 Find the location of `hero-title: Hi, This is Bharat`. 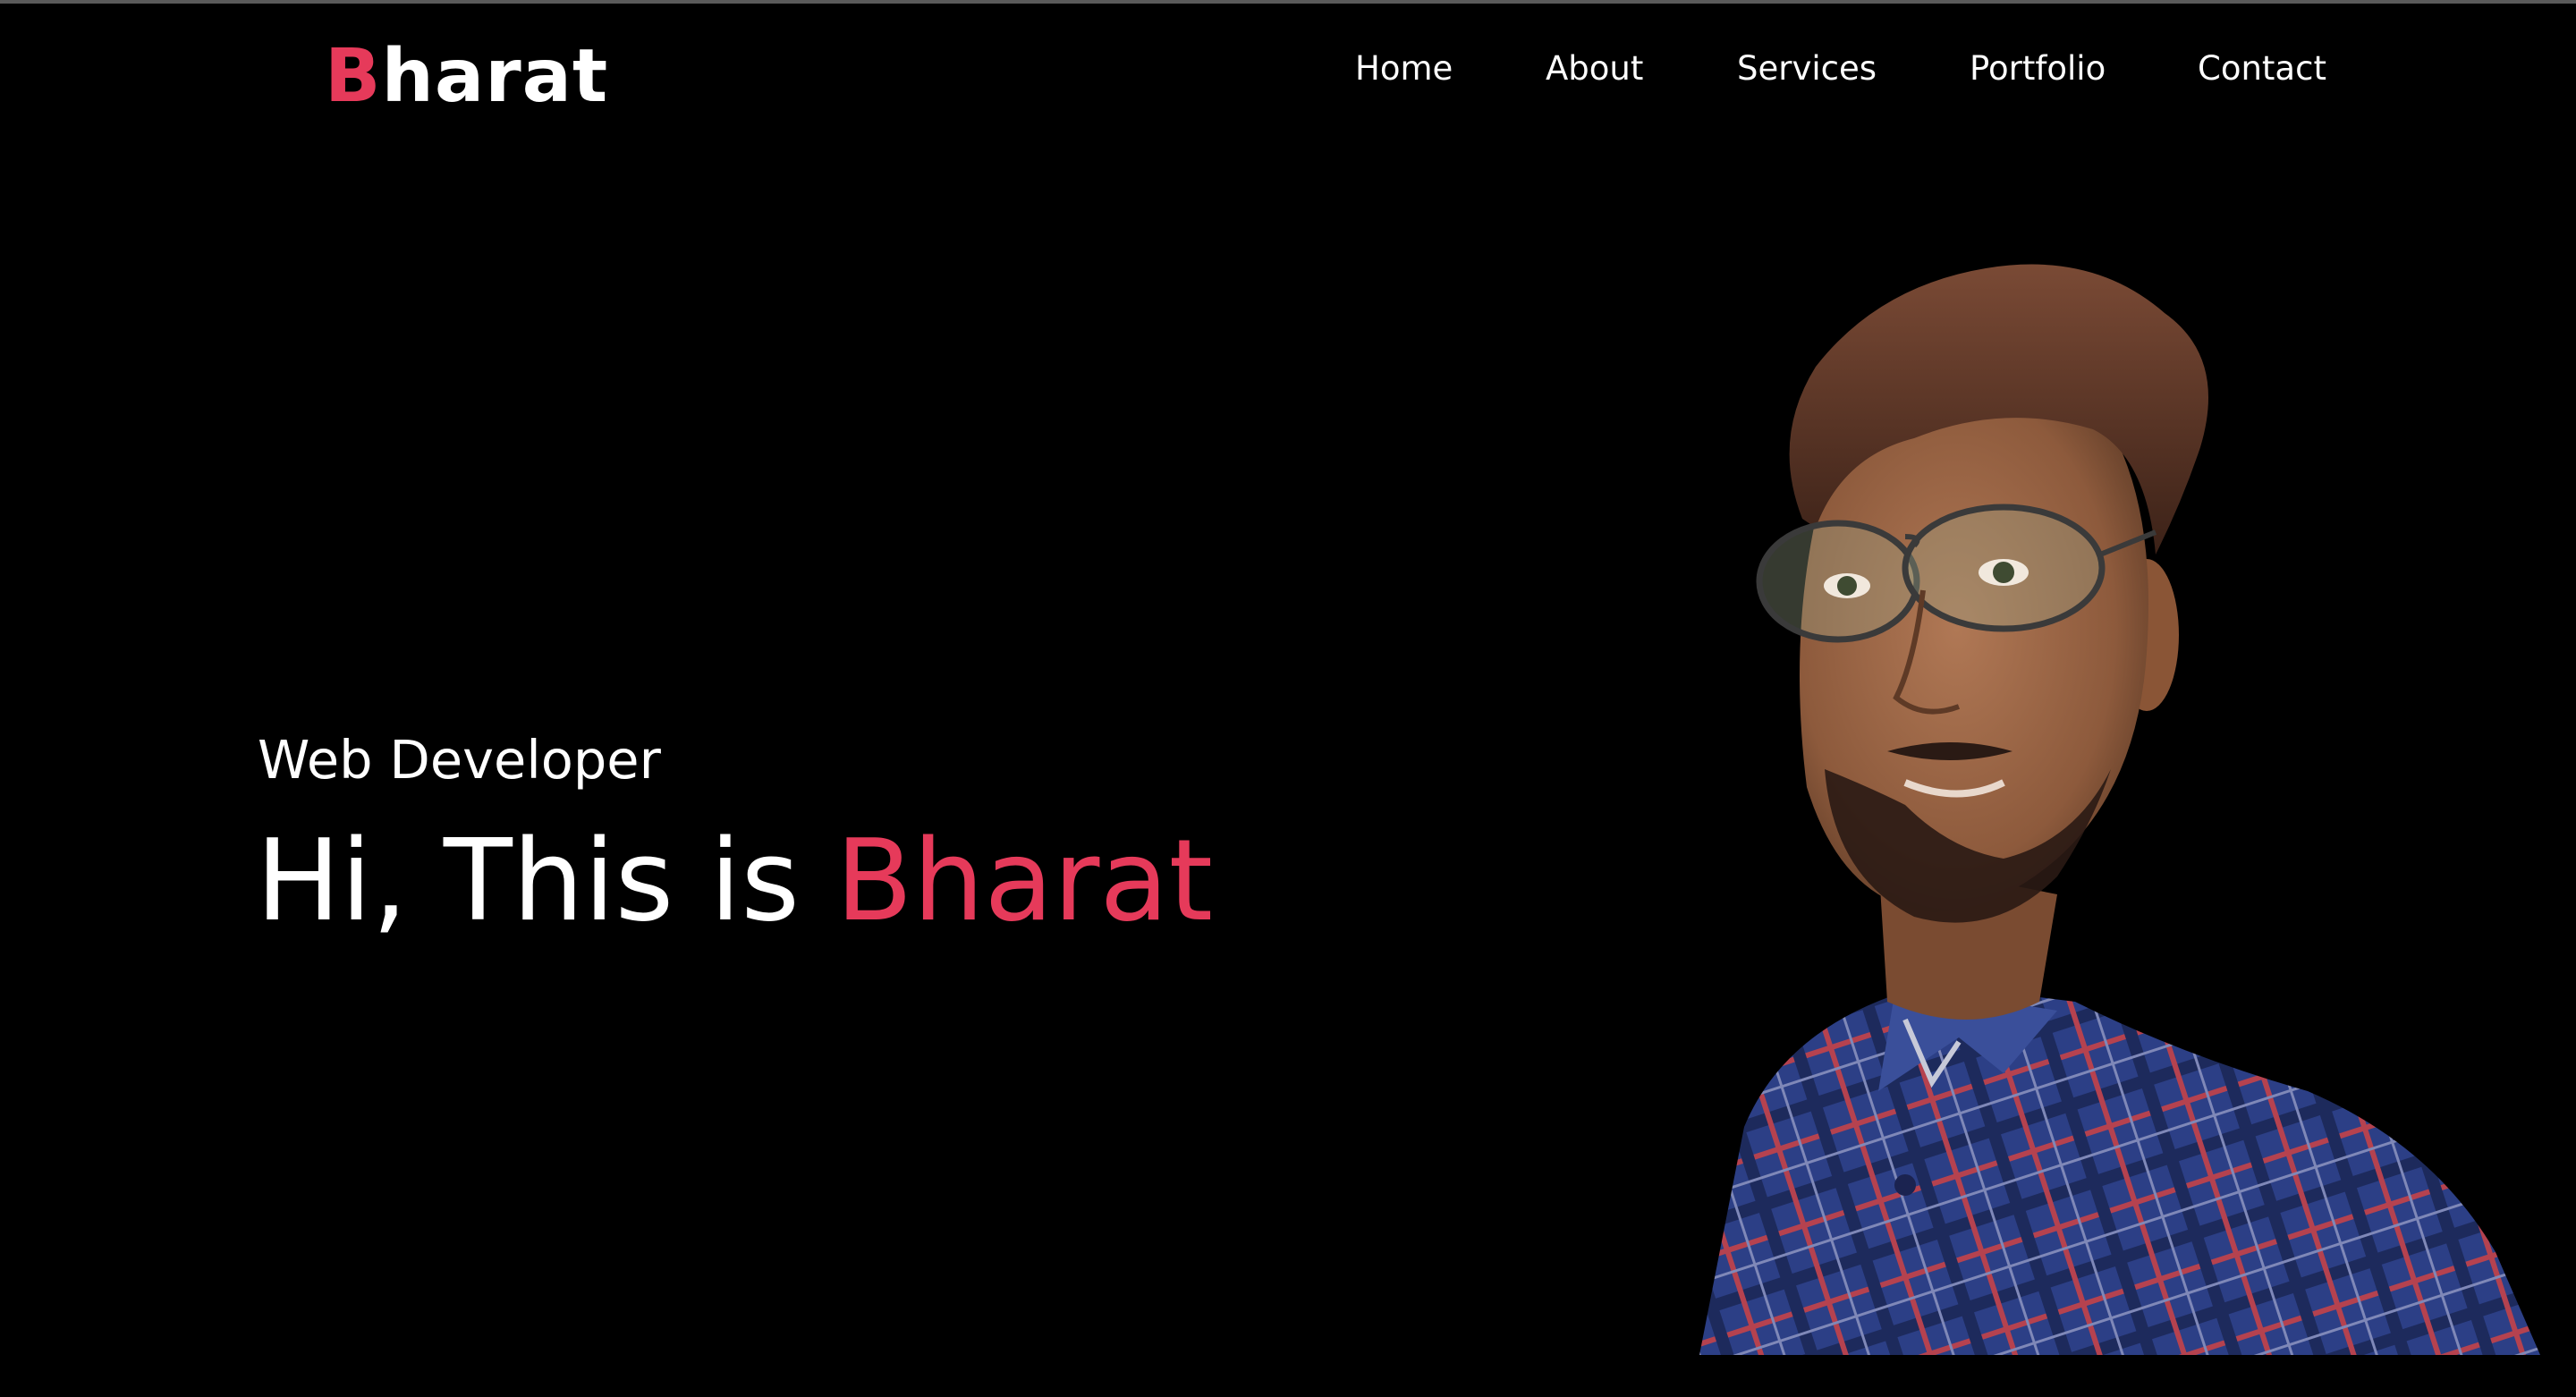

hero-title: Hi, This is Bharat is located at coordinates (734, 881).